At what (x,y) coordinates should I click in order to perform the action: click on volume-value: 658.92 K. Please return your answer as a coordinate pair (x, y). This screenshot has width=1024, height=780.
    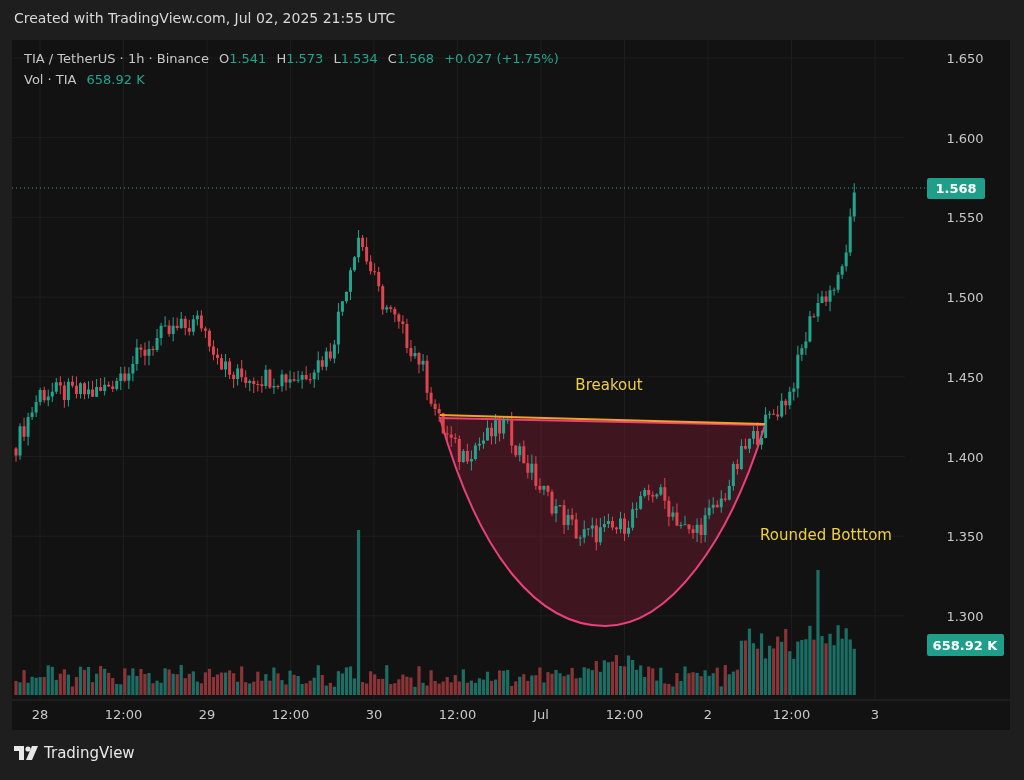
    Looking at the image, I should click on (115, 80).